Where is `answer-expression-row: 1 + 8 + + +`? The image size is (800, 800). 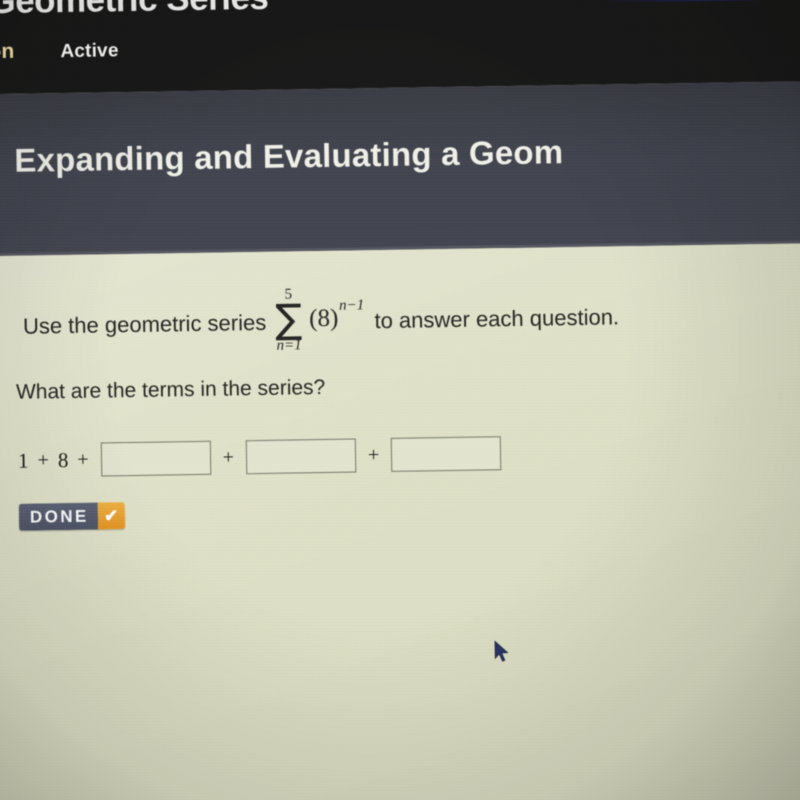 answer-expression-row: 1 + 8 + + + is located at coordinates (261, 457).